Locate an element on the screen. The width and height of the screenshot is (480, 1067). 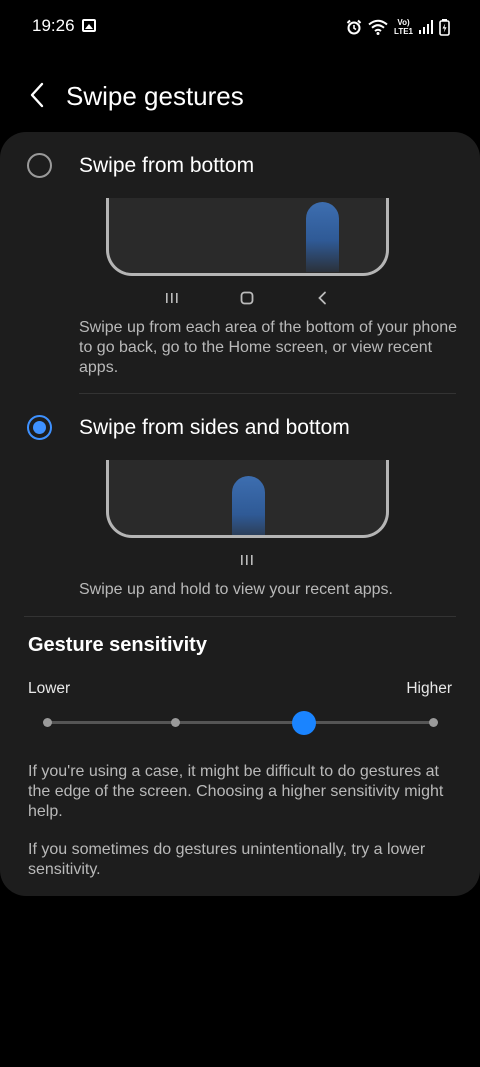
signal-icon is located at coordinates (426, 27).